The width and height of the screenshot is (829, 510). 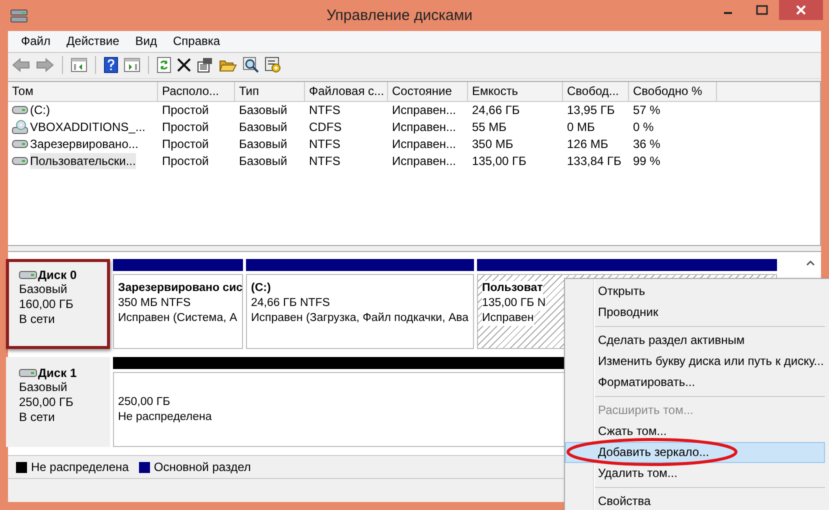 I want to click on table-cell: 24,66 ГБ, so click(x=496, y=110).